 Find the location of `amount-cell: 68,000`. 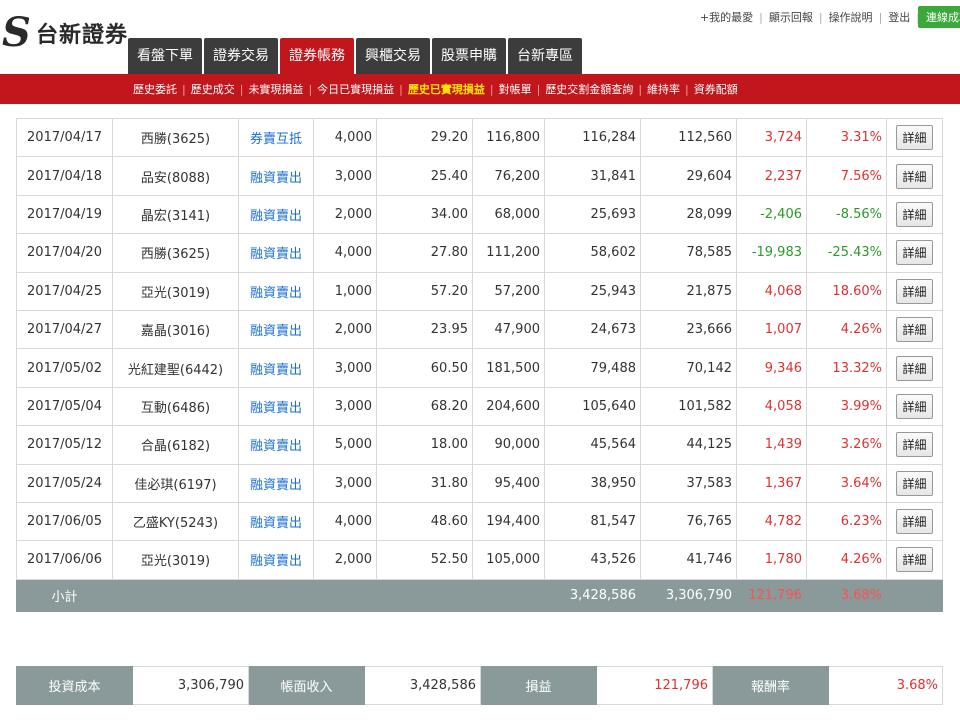

amount-cell: 68,000 is located at coordinates (508, 214).